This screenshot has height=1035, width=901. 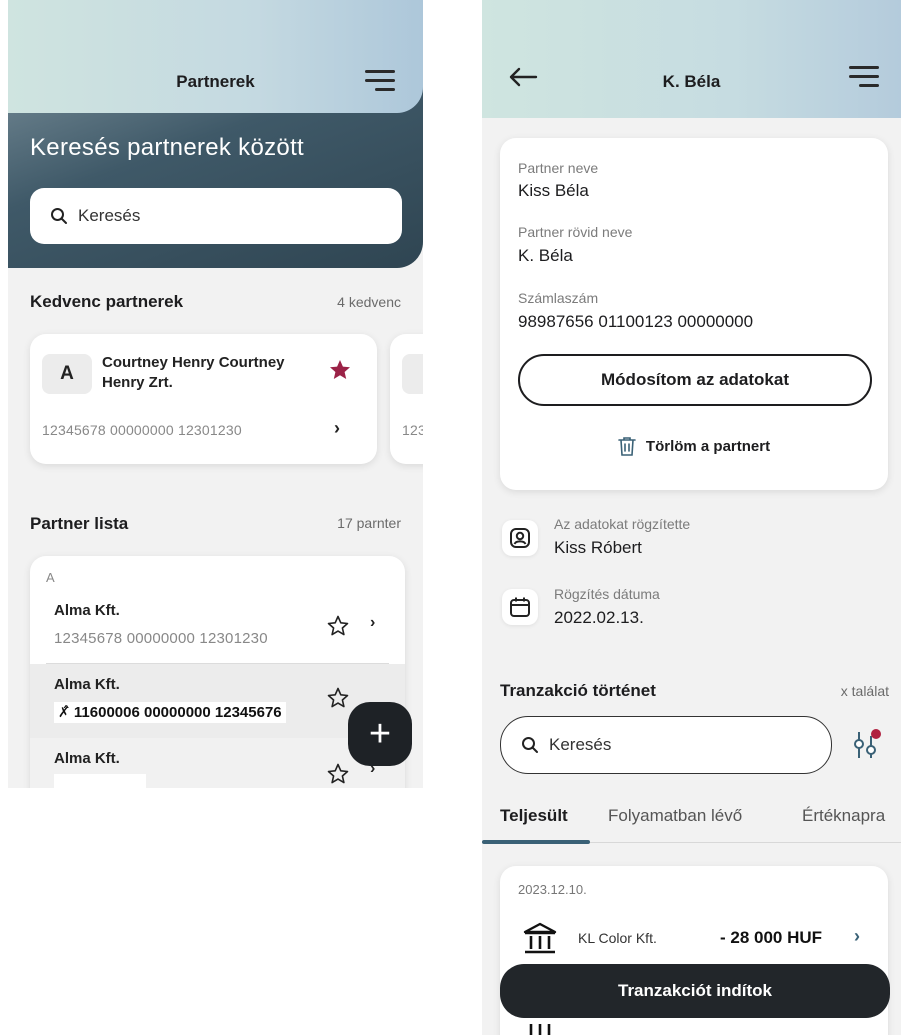 I want to click on transaction-date: 2023.12.10., so click(x=552, y=889).